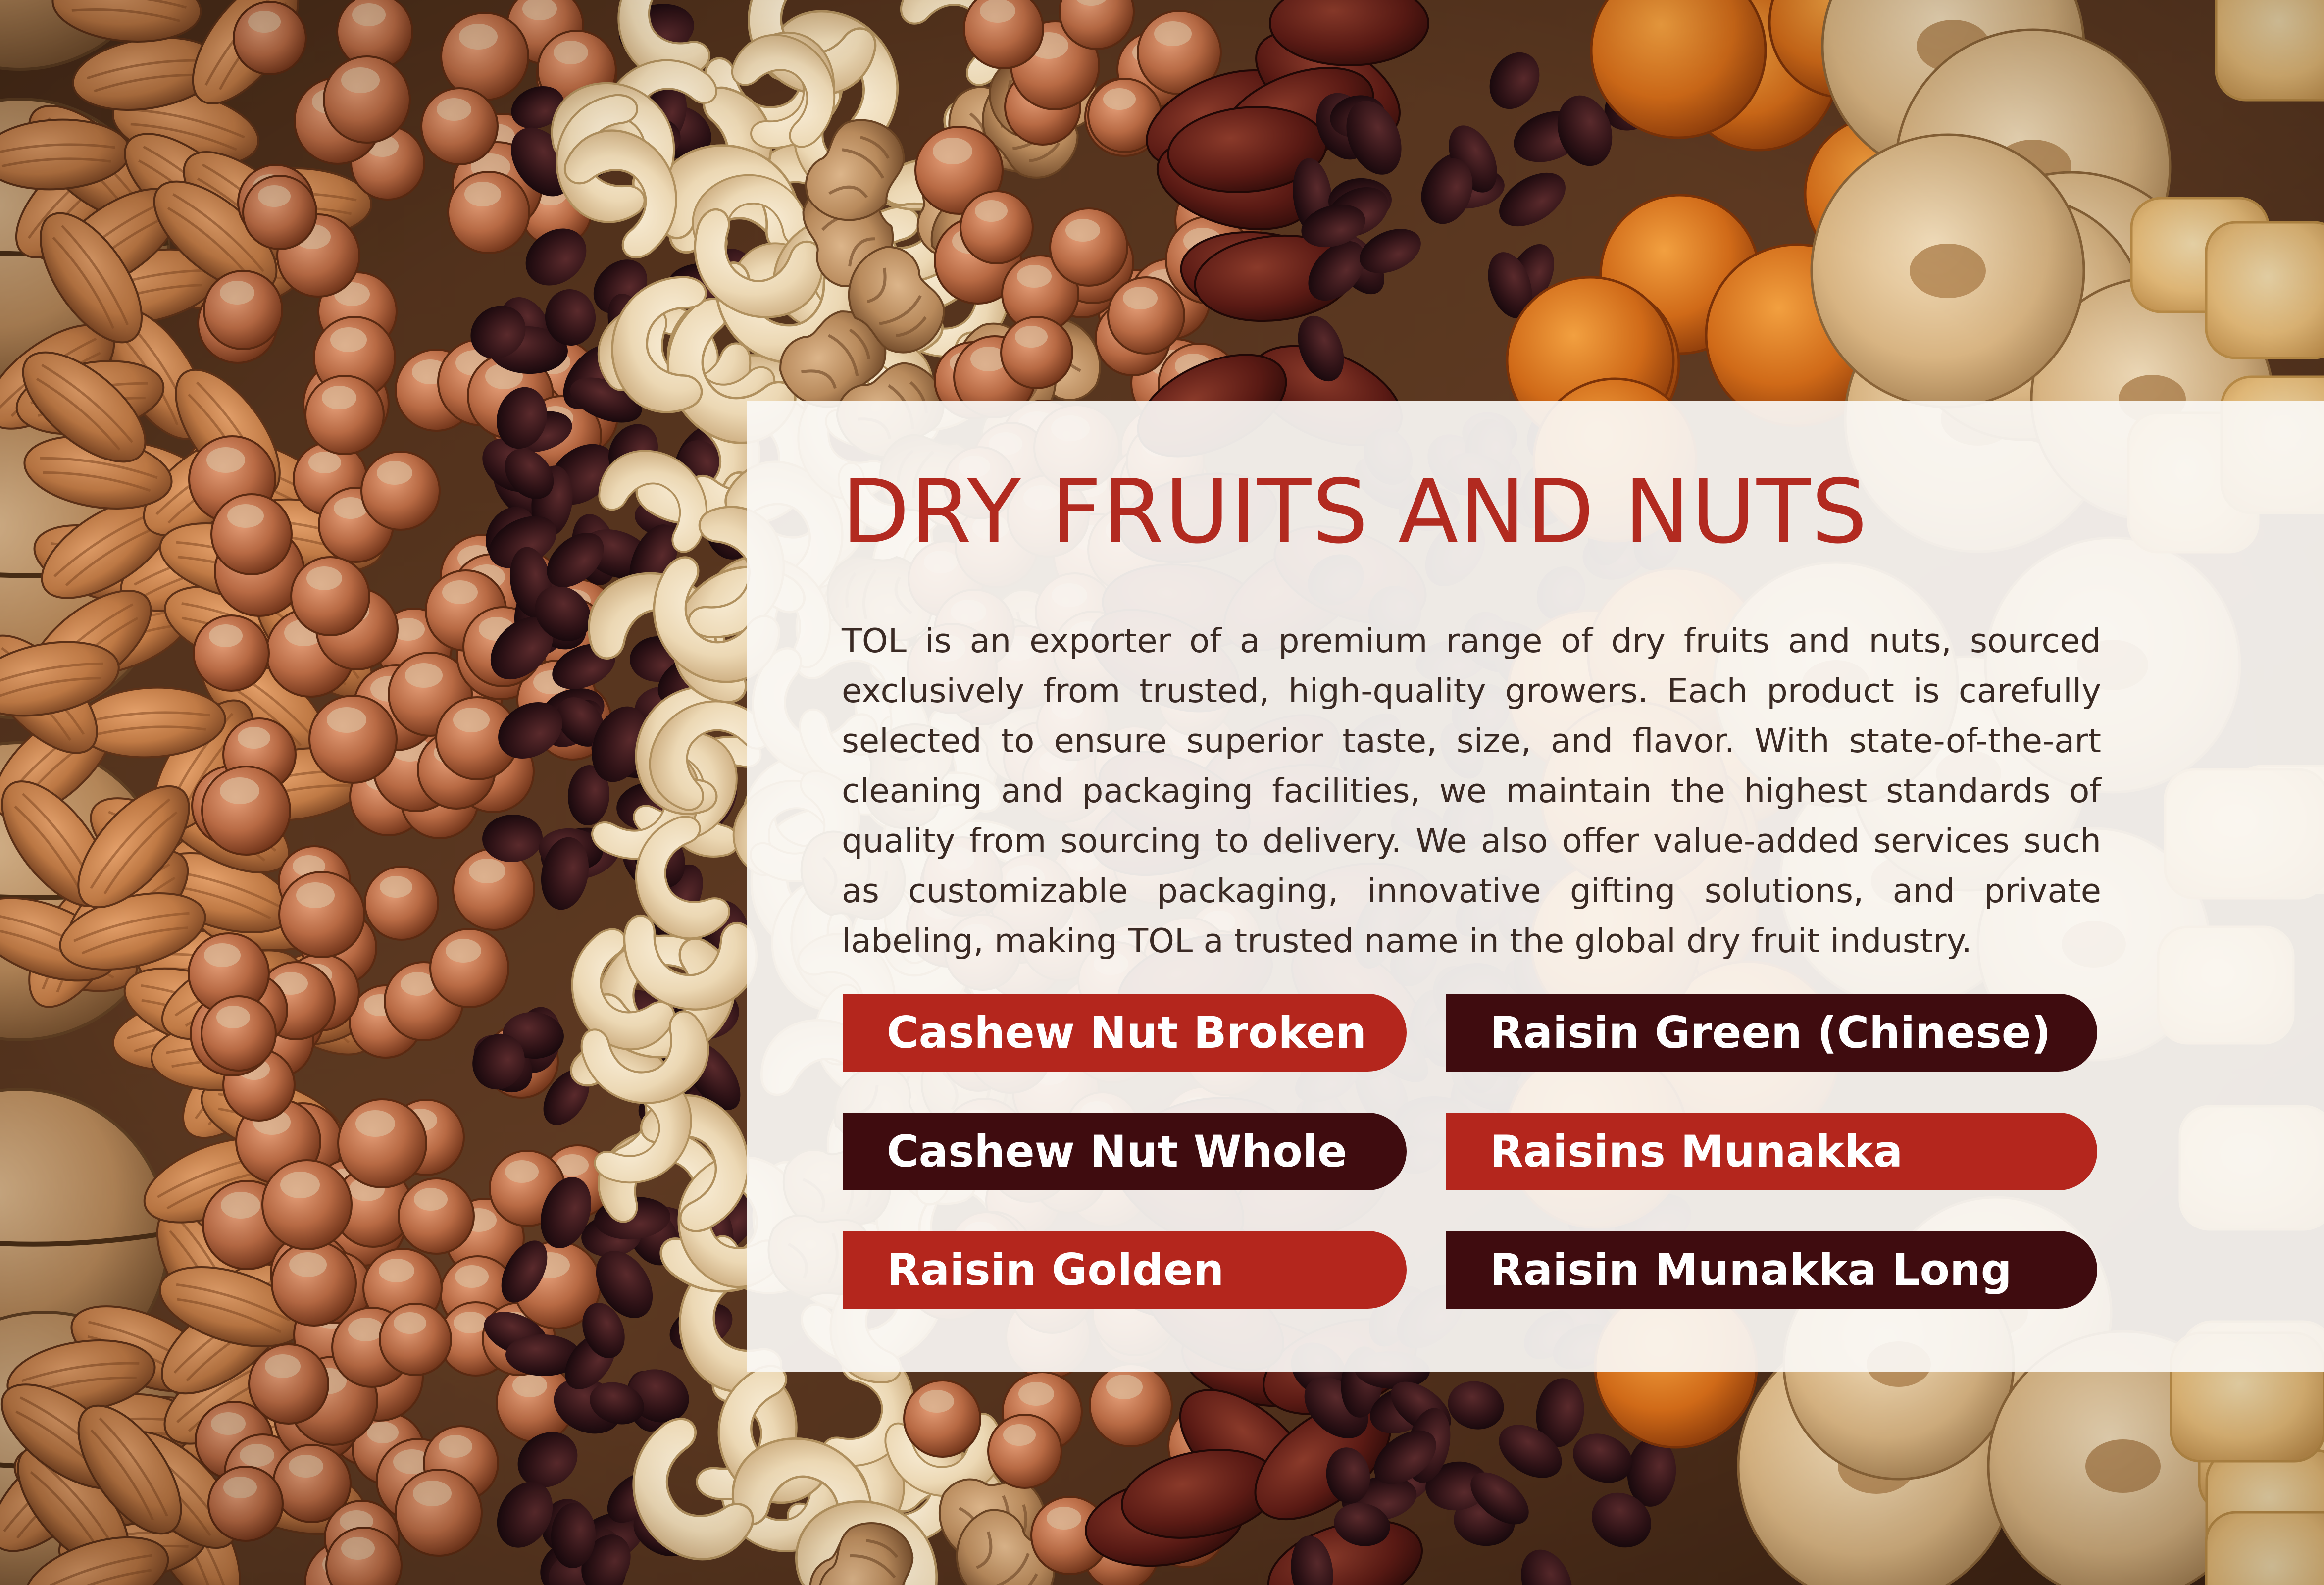  What do you see at coordinates (1355, 511) in the screenshot?
I see `section-title: DRY FRUITS AND NUTS` at bounding box center [1355, 511].